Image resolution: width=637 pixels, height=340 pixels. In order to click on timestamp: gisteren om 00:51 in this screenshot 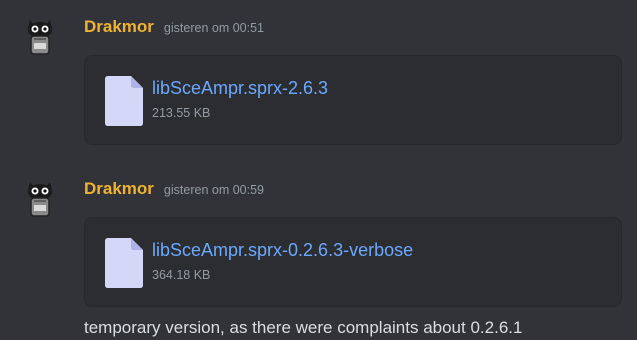, I will do `click(213, 28)`.